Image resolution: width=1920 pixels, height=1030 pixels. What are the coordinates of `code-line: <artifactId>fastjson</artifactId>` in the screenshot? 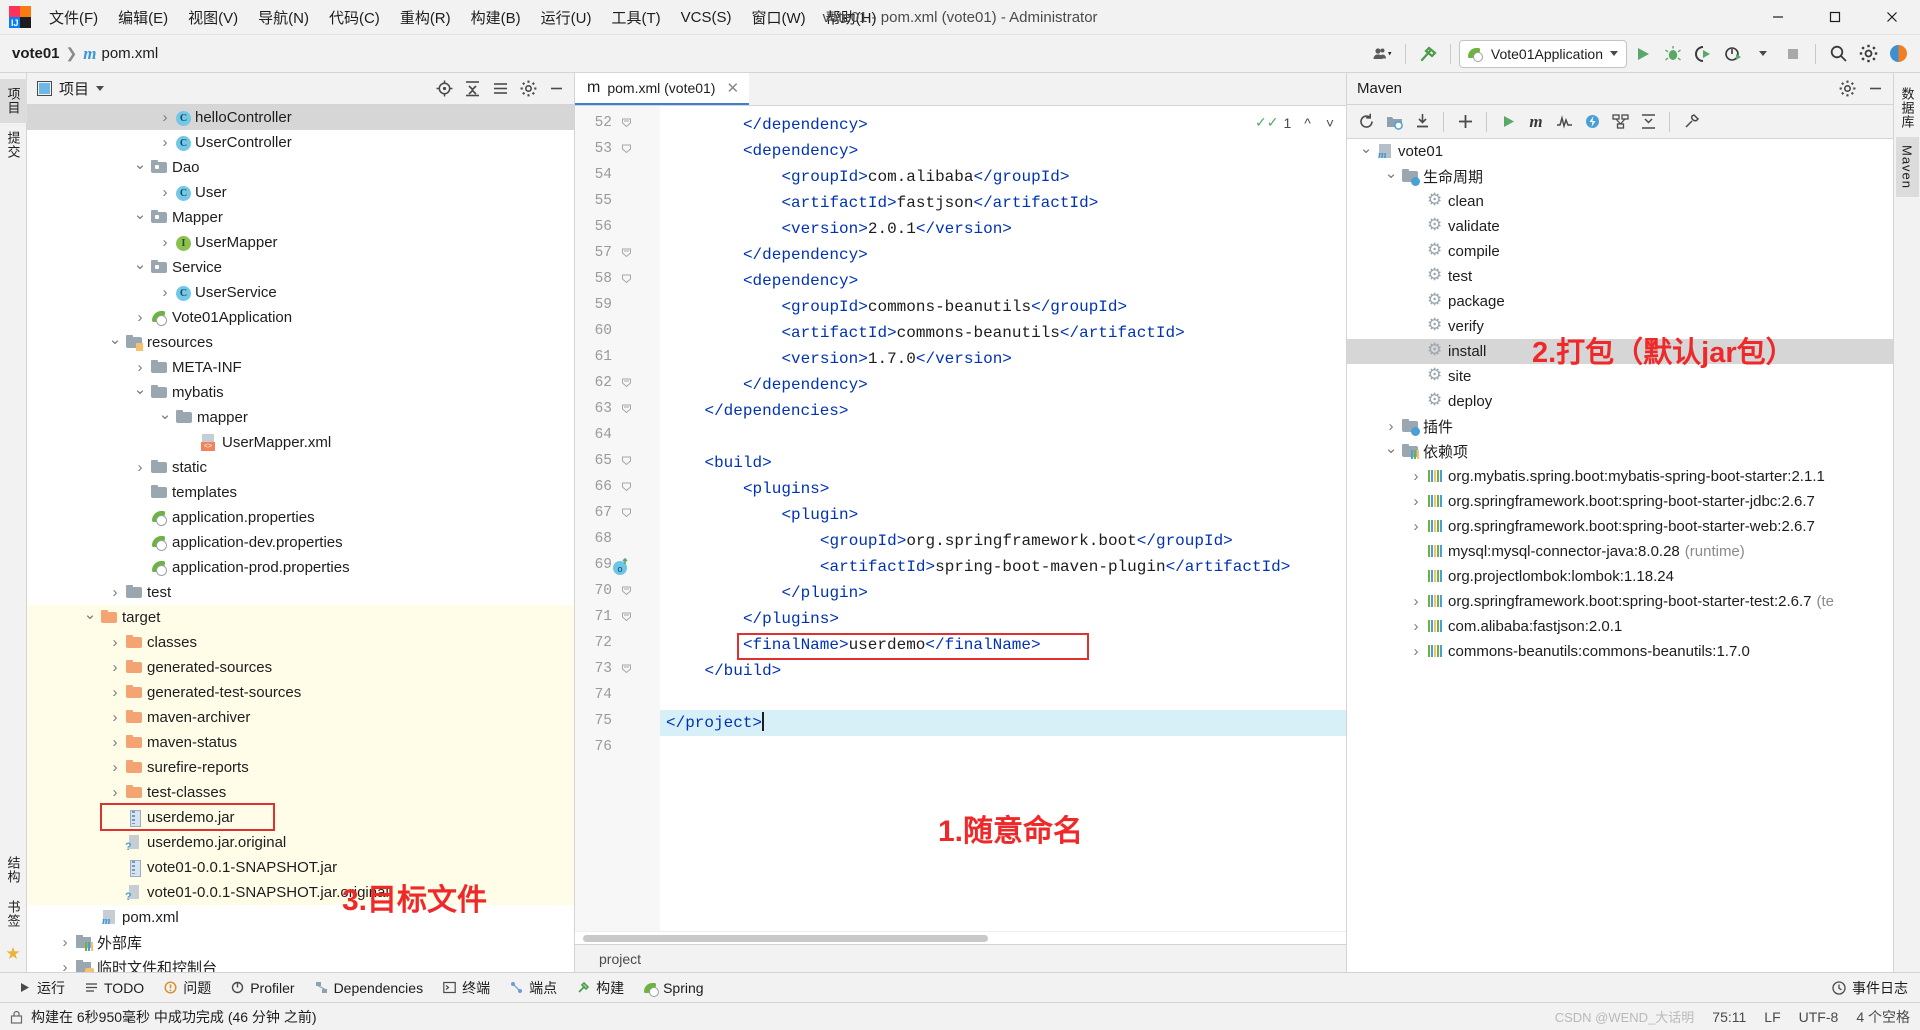 It's located at (939, 203).